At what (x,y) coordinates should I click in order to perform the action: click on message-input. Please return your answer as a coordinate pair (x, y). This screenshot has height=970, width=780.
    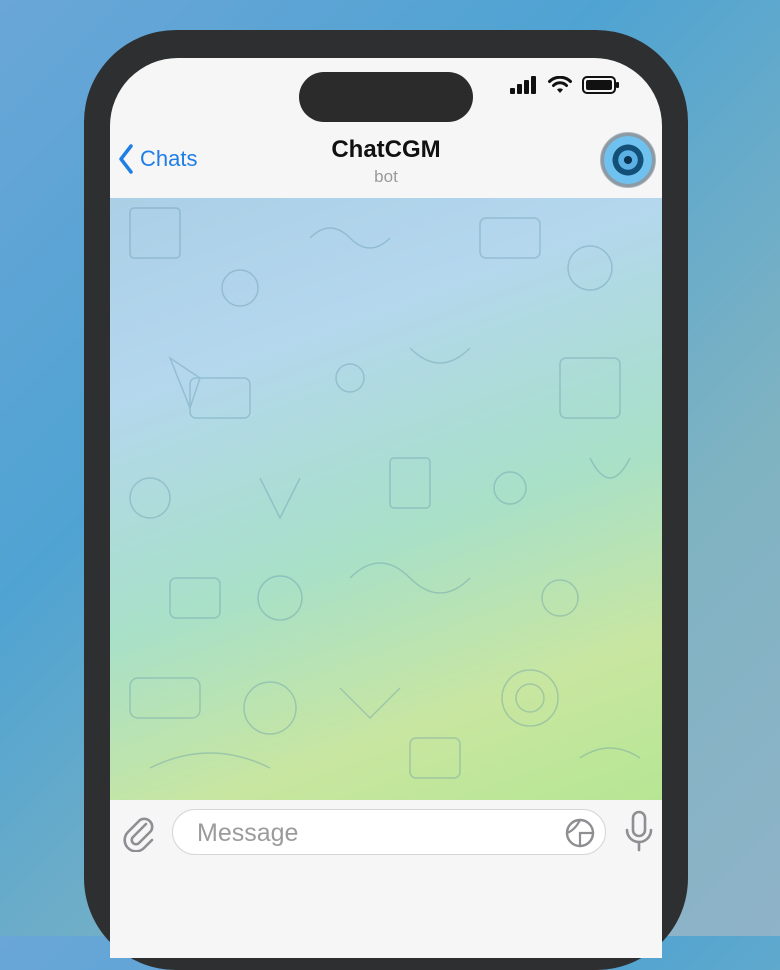
    Looking at the image, I should click on (377, 833).